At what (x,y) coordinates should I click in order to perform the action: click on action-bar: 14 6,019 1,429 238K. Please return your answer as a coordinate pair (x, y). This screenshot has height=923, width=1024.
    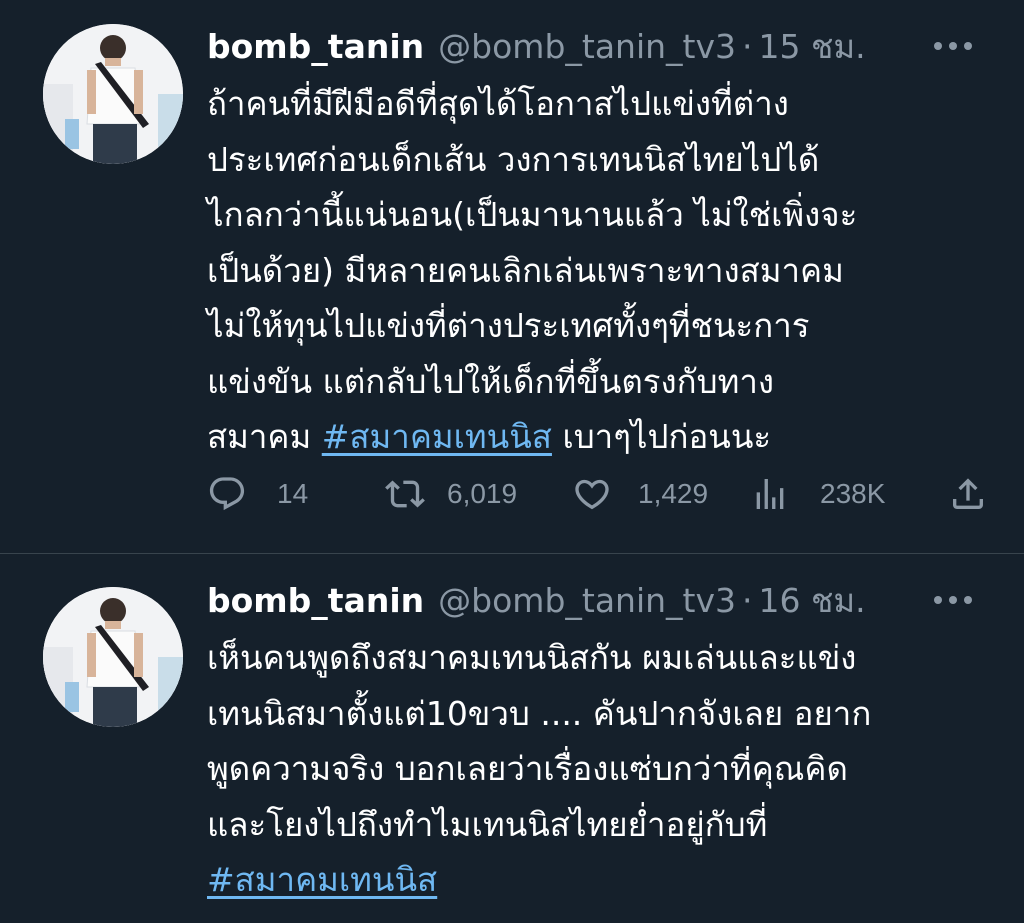
    Looking at the image, I should click on (602, 494).